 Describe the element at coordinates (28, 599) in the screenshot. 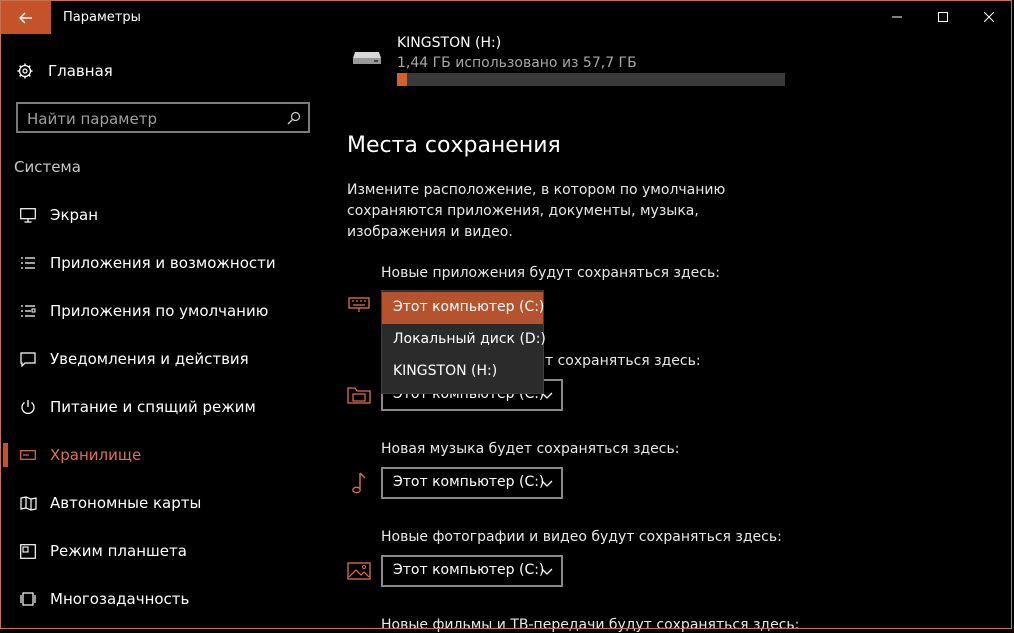

I see `multitask-icon` at that location.